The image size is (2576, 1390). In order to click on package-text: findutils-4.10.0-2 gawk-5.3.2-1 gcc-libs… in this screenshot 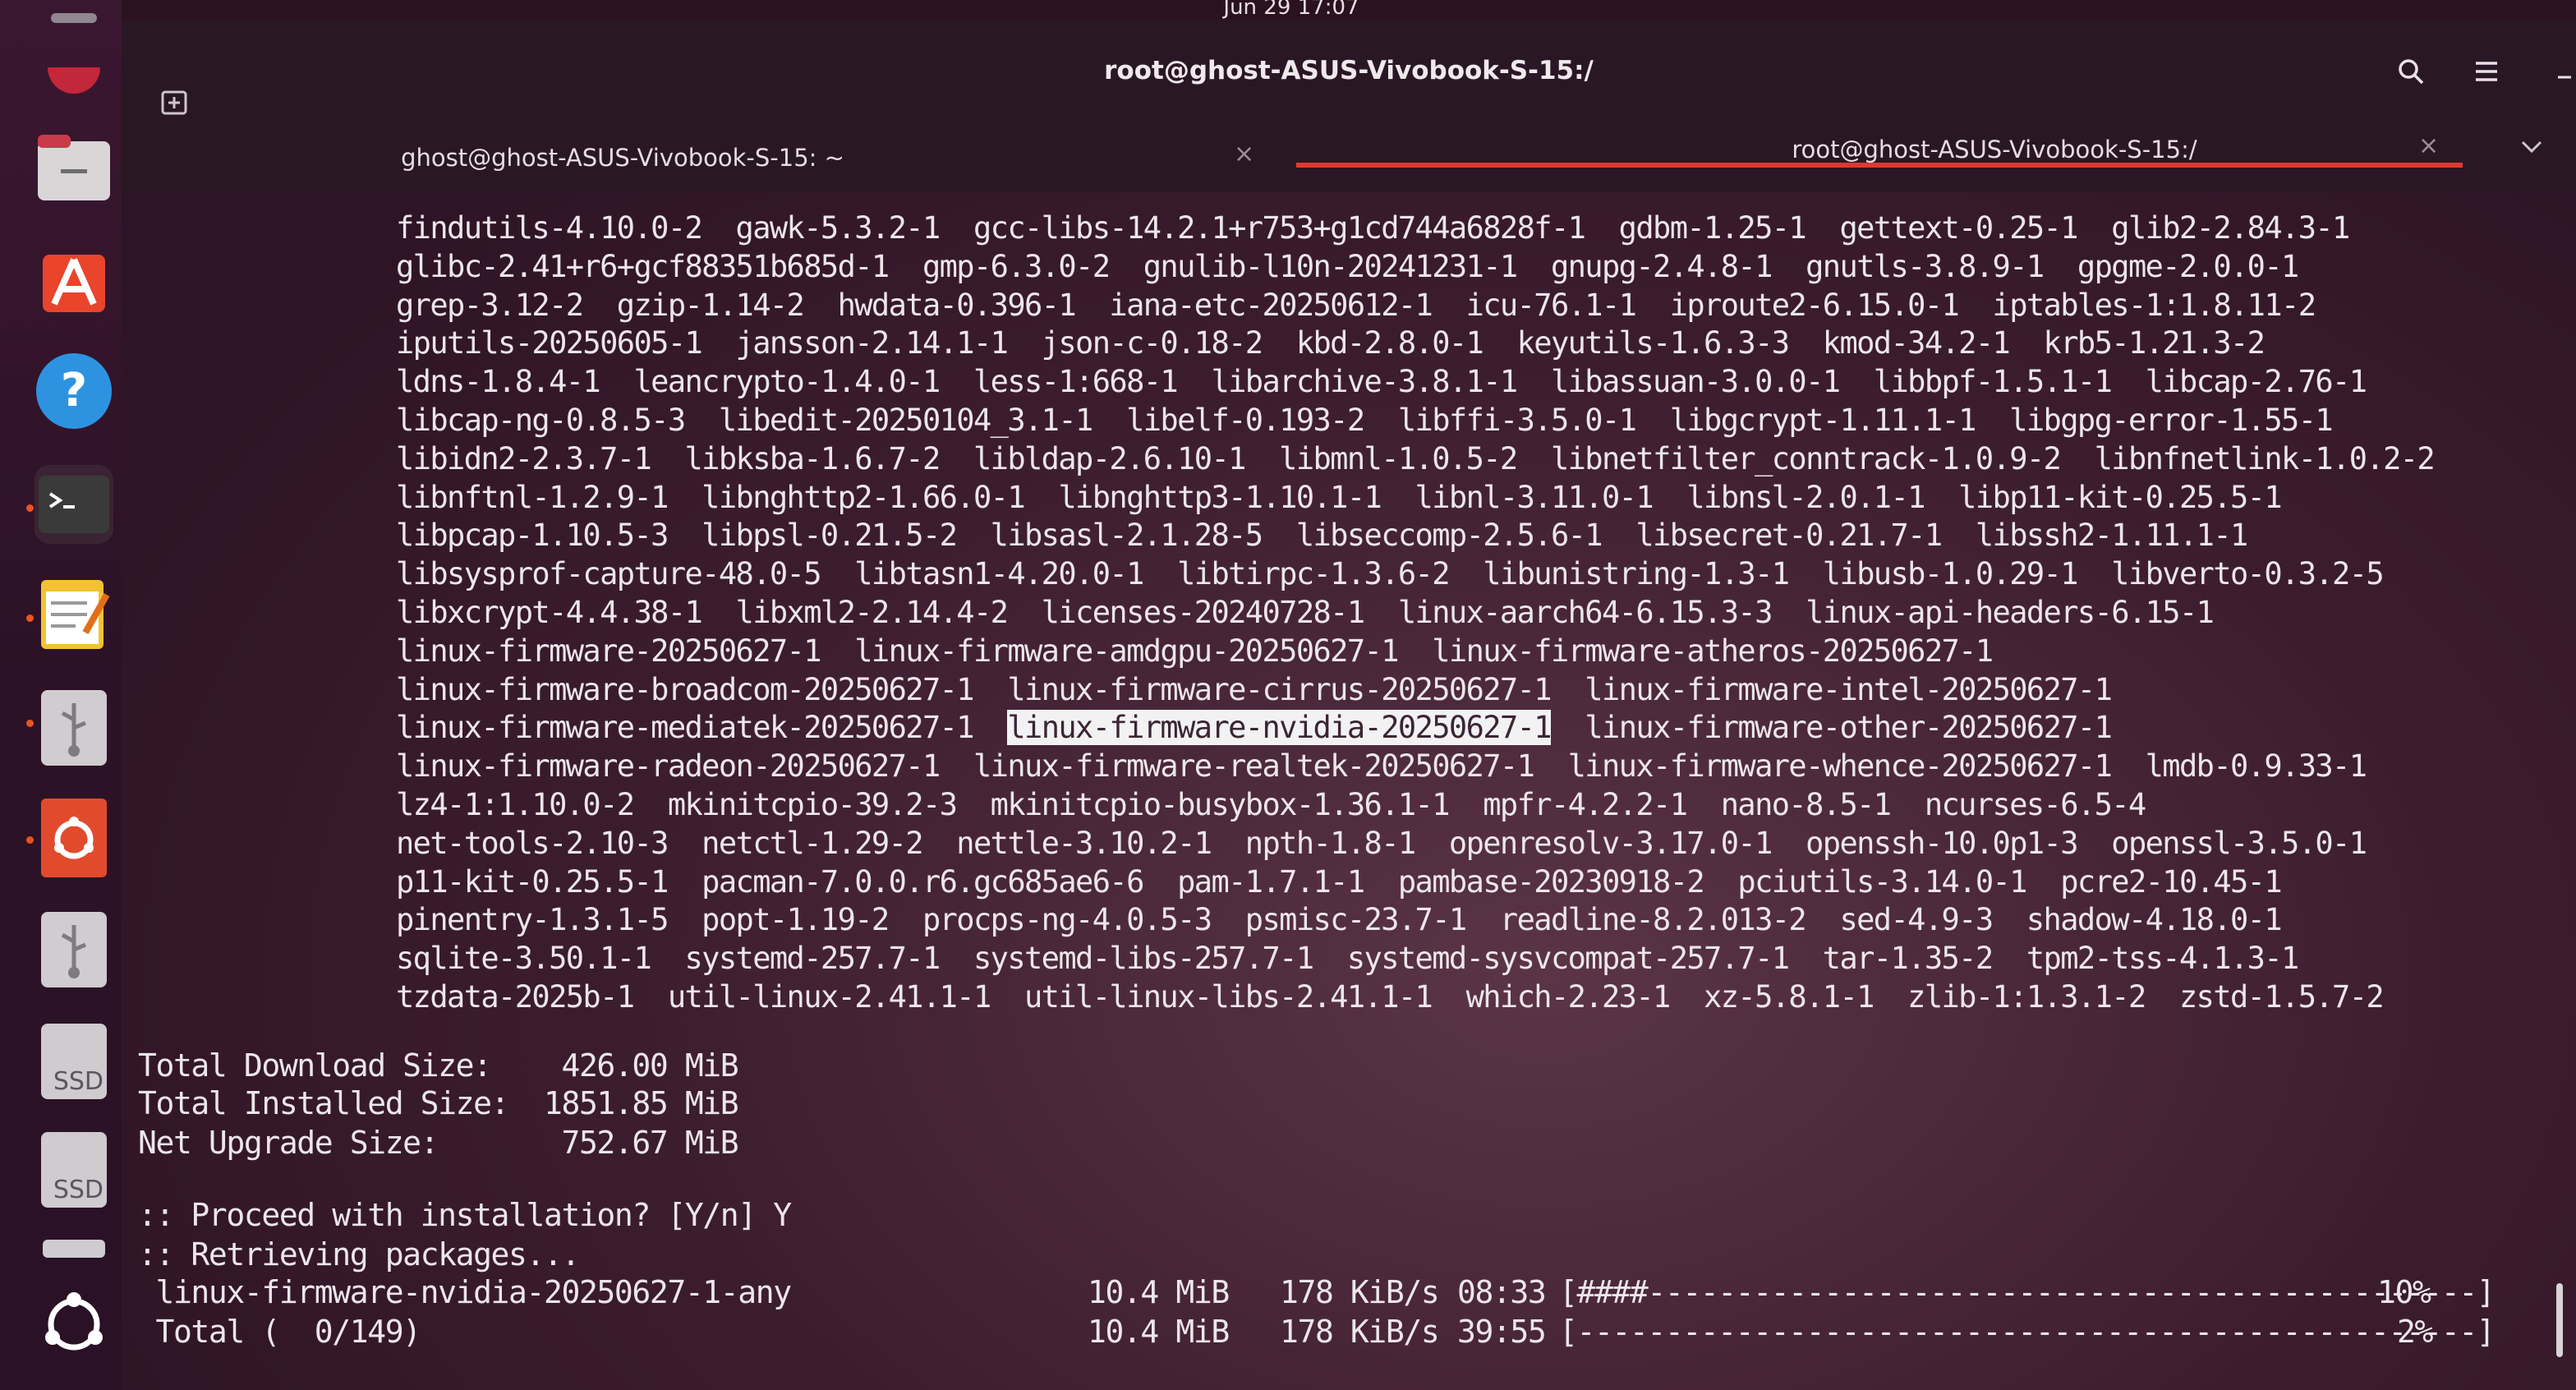, I will do `click(1373, 228)`.